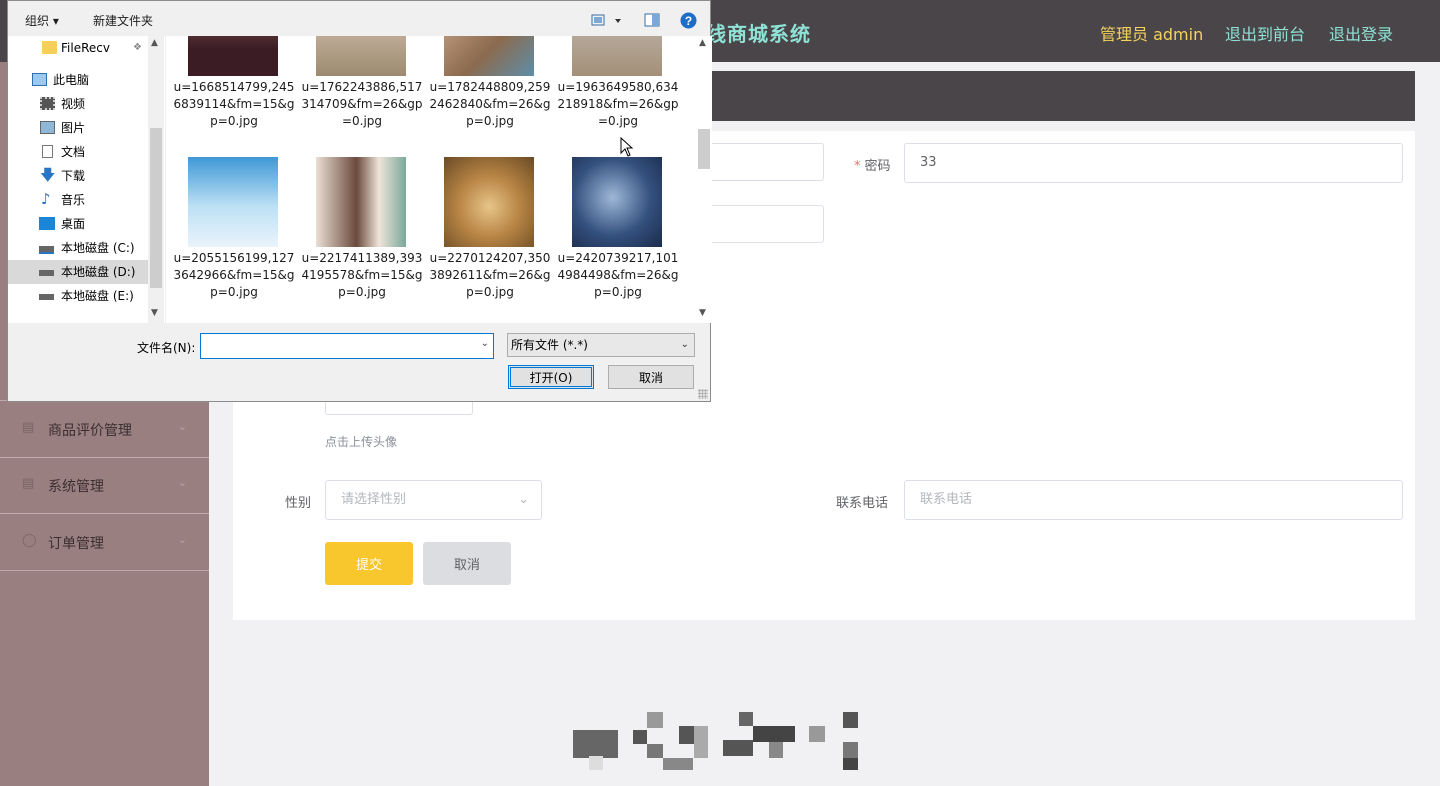 The width and height of the screenshot is (1440, 786). What do you see at coordinates (618, 275) in the screenshot?
I see `file-name: u=2420739217,1014984498&fm=26&gp=0.jpg` at bounding box center [618, 275].